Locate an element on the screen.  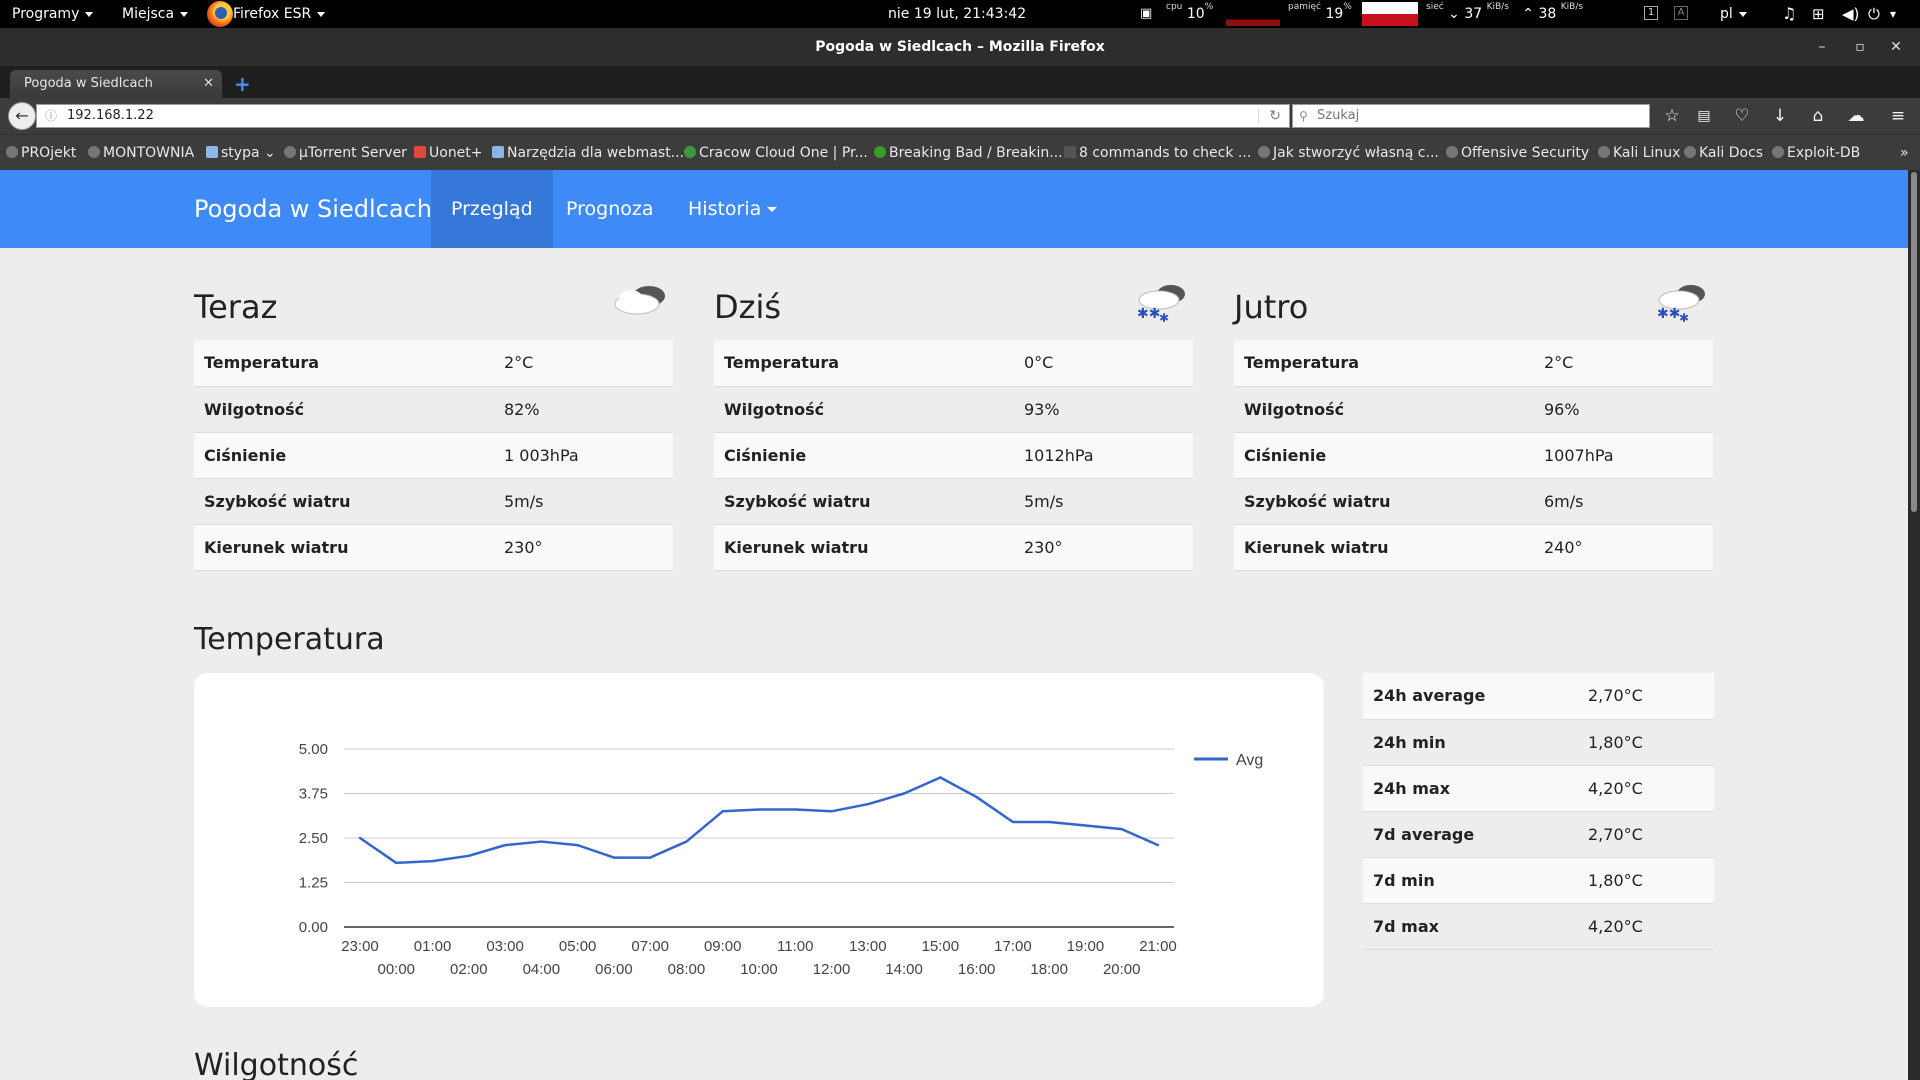
close-window-button: ✕ is located at coordinates (1896, 47).